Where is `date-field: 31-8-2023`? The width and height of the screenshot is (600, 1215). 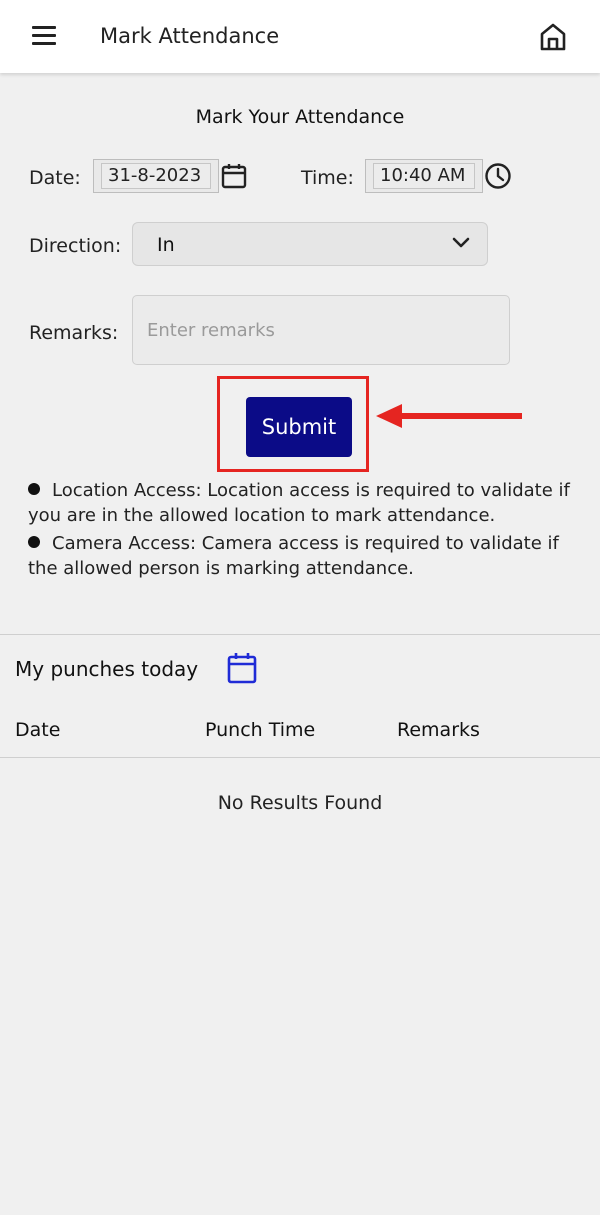 date-field: 31-8-2023 is located at coordinates (156, 176).